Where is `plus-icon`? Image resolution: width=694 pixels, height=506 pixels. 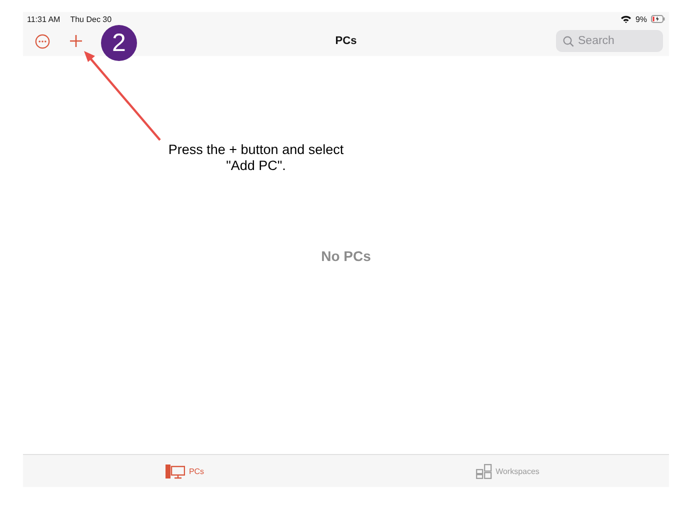
plus-icon is located at coordinates (76, 41).